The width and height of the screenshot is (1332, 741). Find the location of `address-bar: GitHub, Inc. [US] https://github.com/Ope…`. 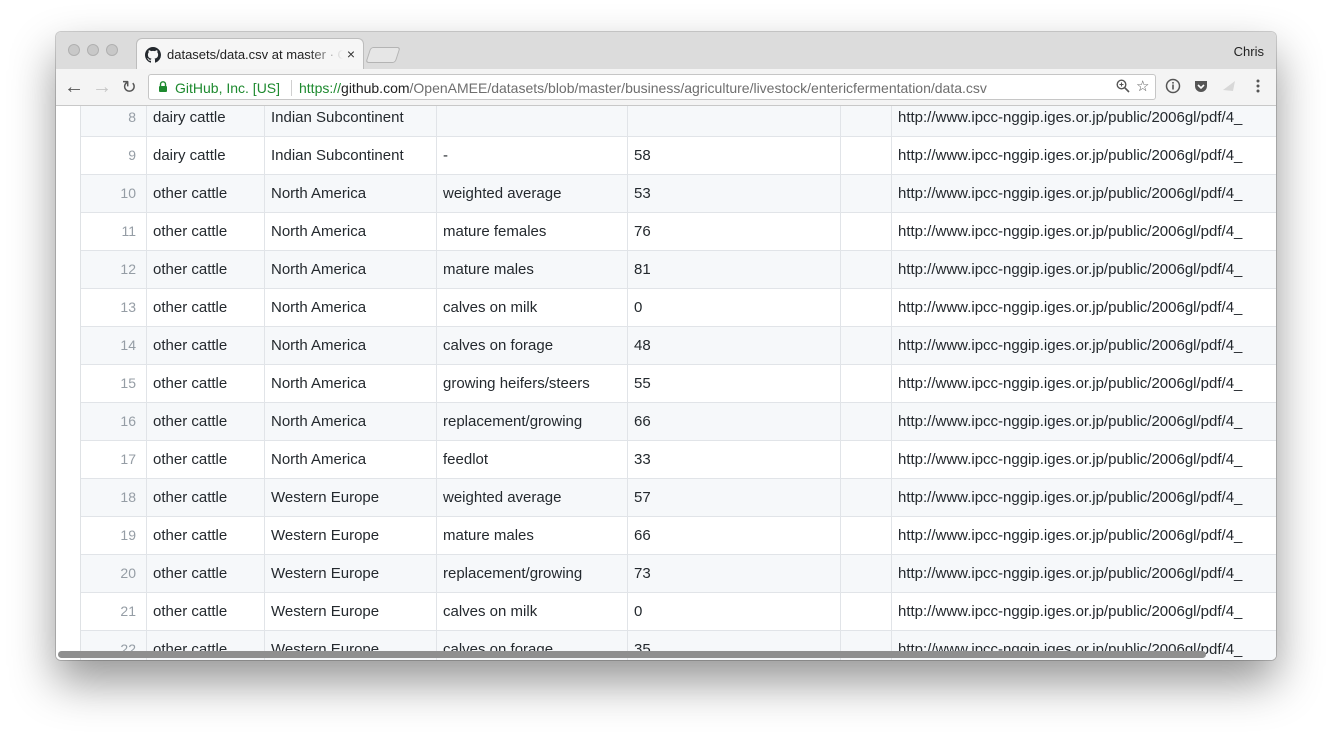

address-bar: GitHub, Inc. [US] https://github.com/Ope… is located at coordinates (652, 87).